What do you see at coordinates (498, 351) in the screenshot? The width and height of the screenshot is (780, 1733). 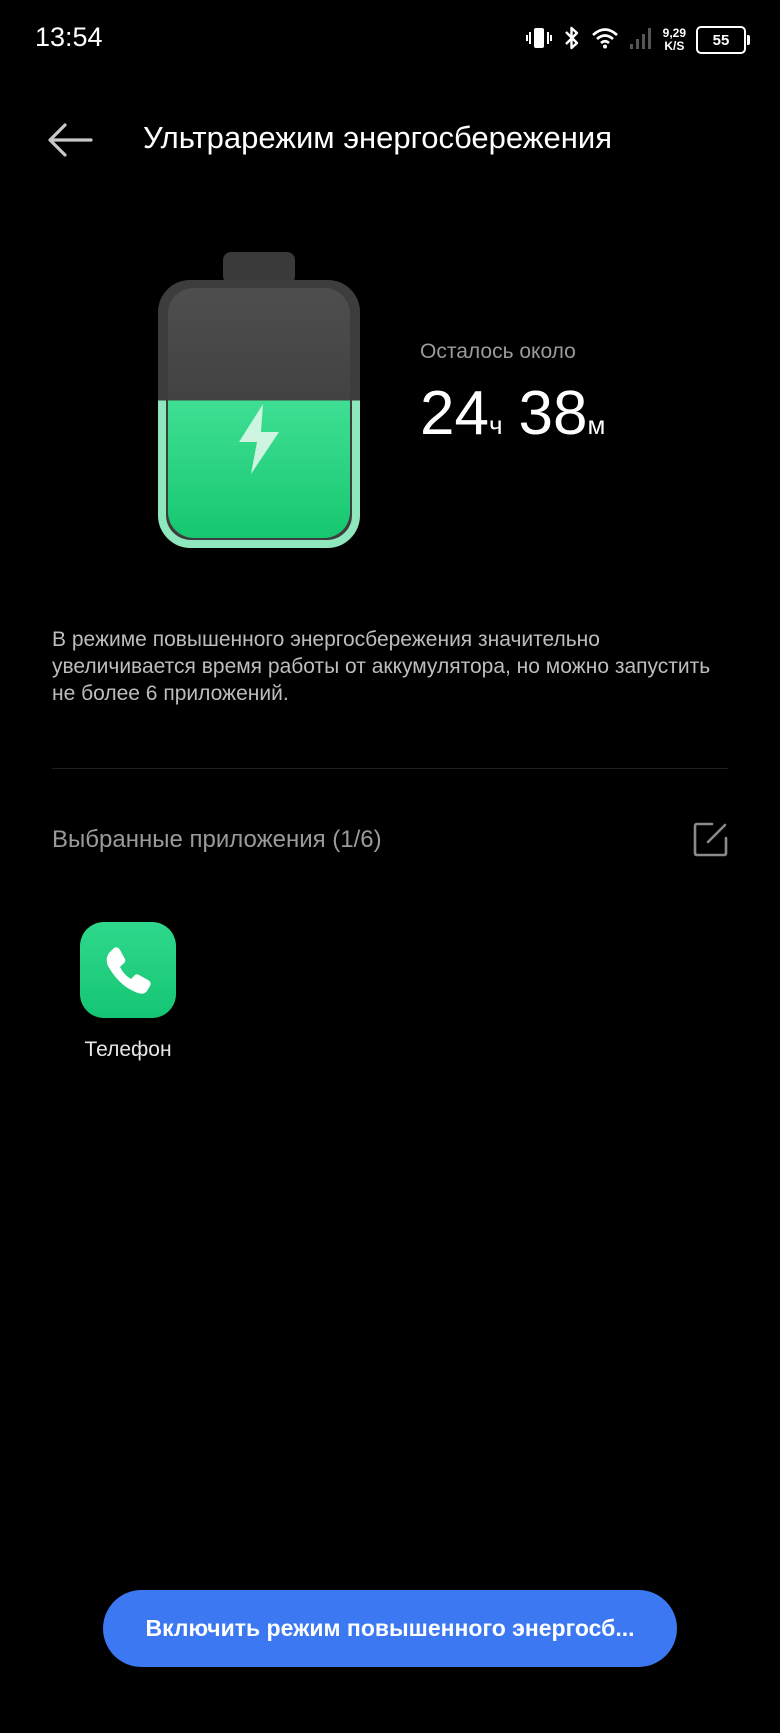 I see `remaining-label: Осталось около` at bounding box center [498, 351].